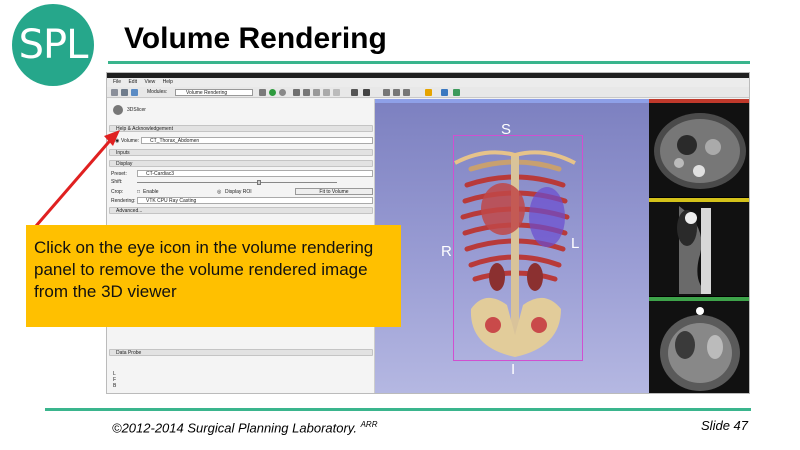  Describe the element at coordinates (234, 428) in the screenshot. I see `footer-copyright-text: ©2012-2014 Surgical Planning Laboratory.` at that location.